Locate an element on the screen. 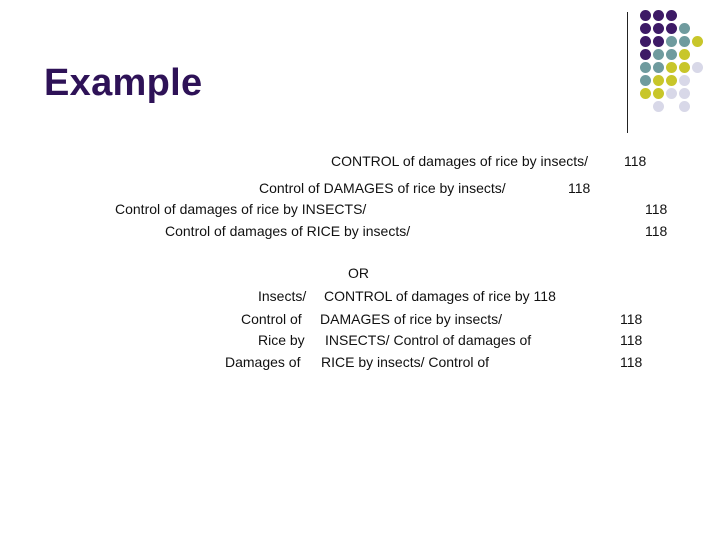 The width and height of the screenshot is (720, 540). kwic-left-context: Control of is located at coordinates (271, 319).